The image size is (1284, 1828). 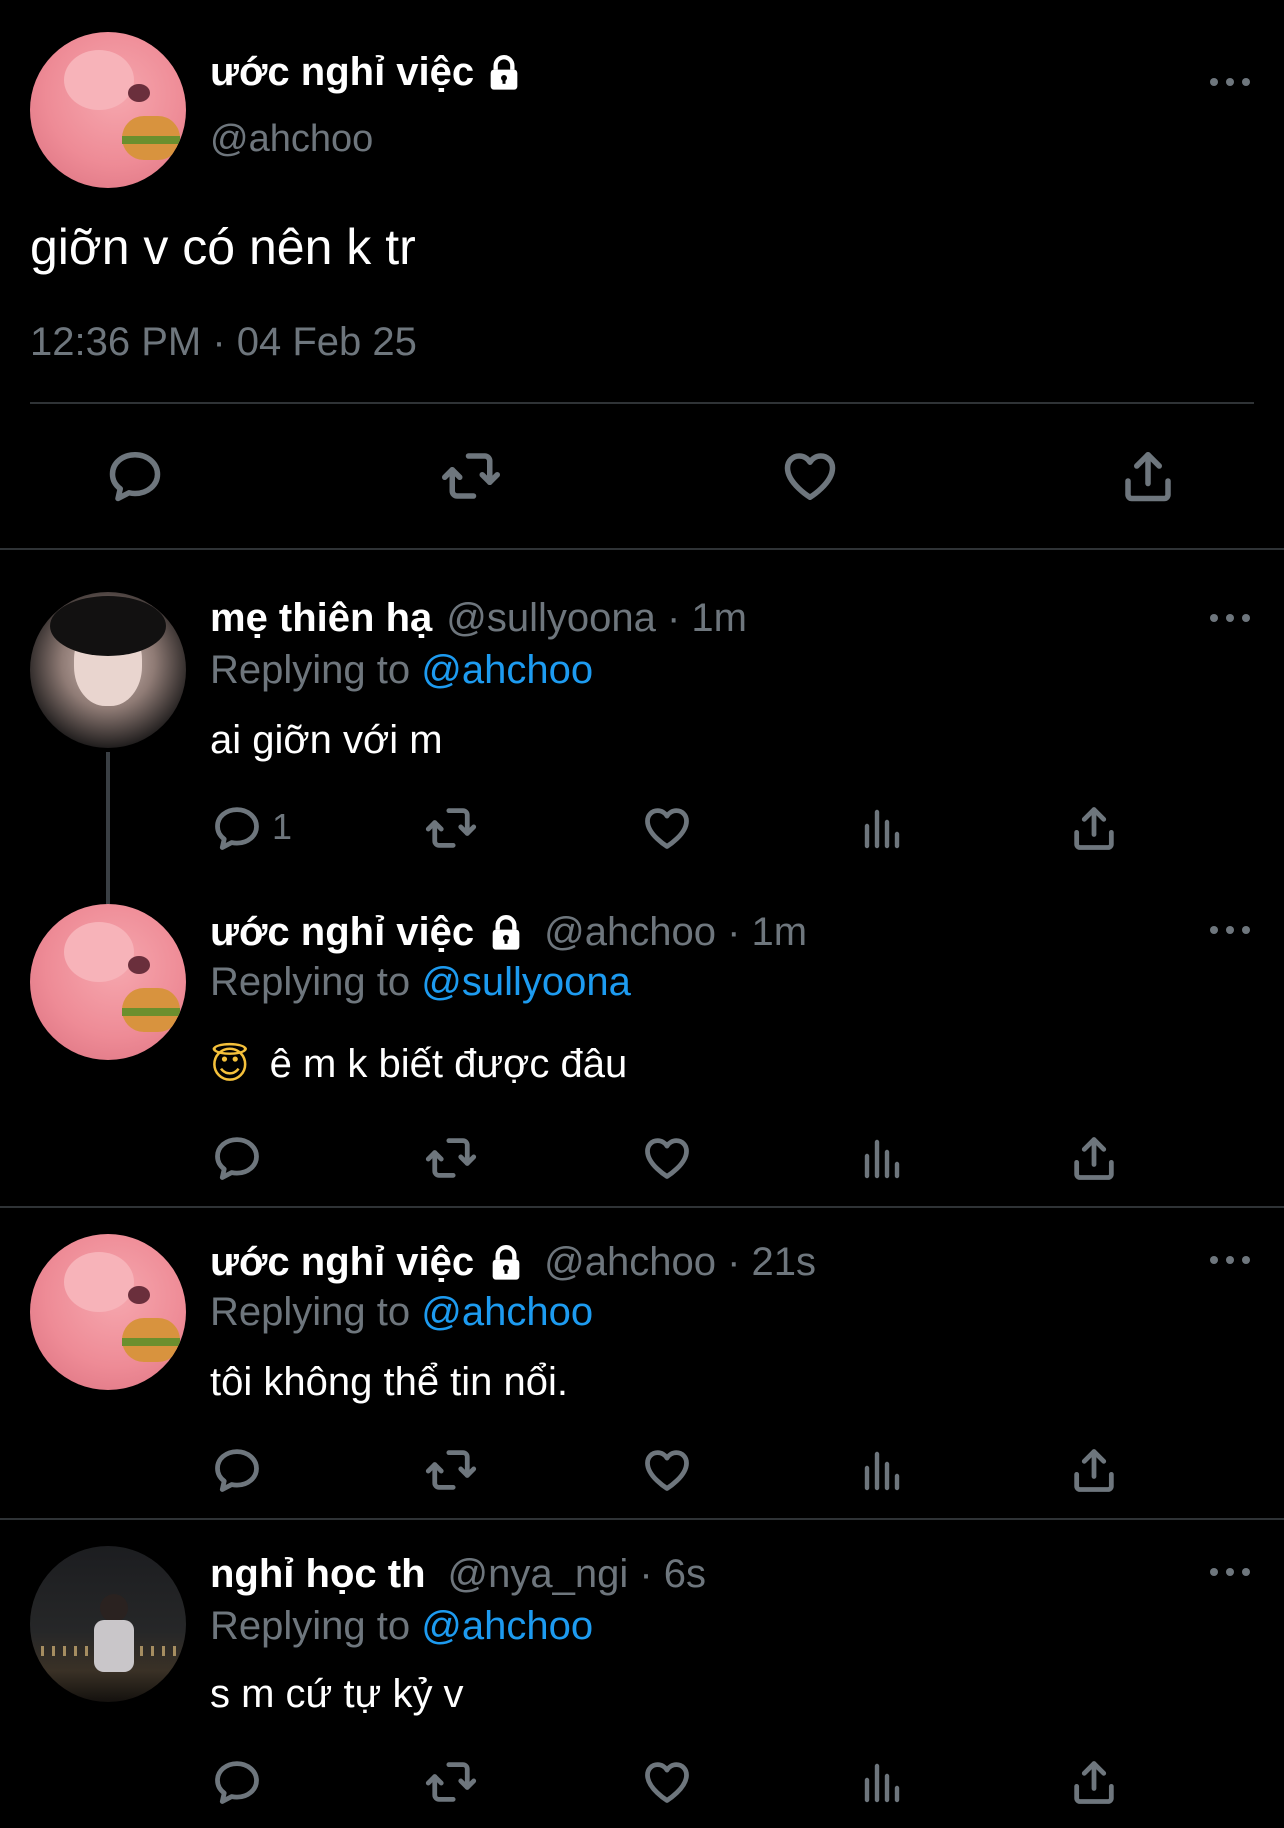 I want to click on reply-count: 1, so click(x=282, y=826).